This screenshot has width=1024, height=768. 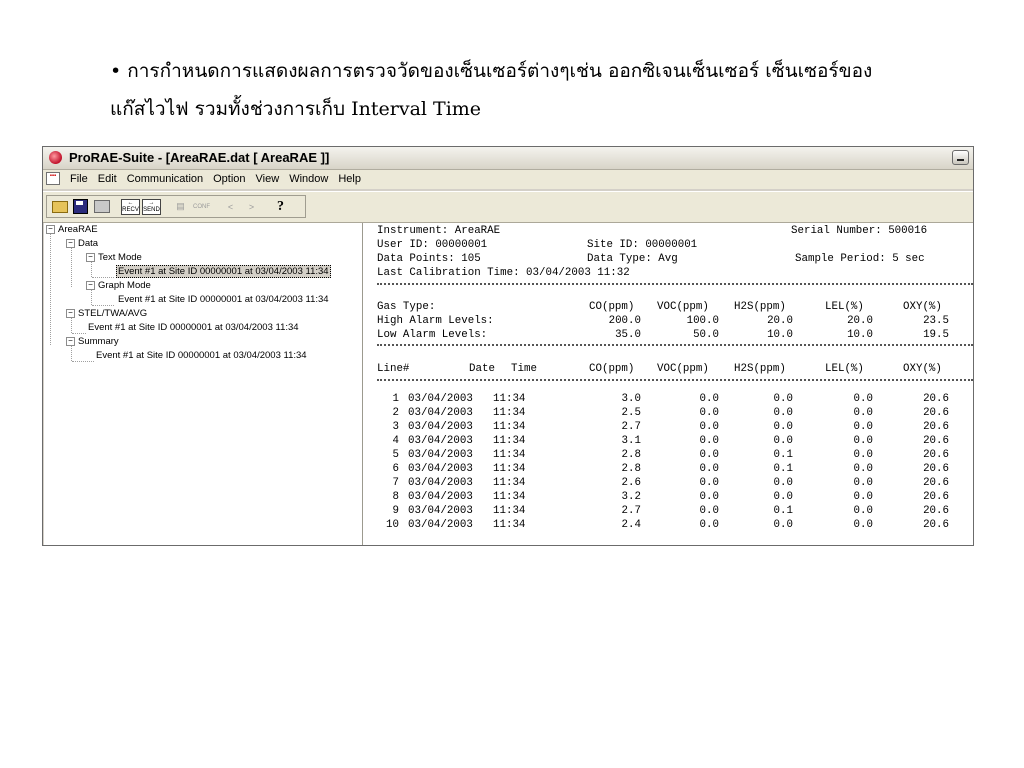 I want to click on print-button, so click(x=101, y=207).